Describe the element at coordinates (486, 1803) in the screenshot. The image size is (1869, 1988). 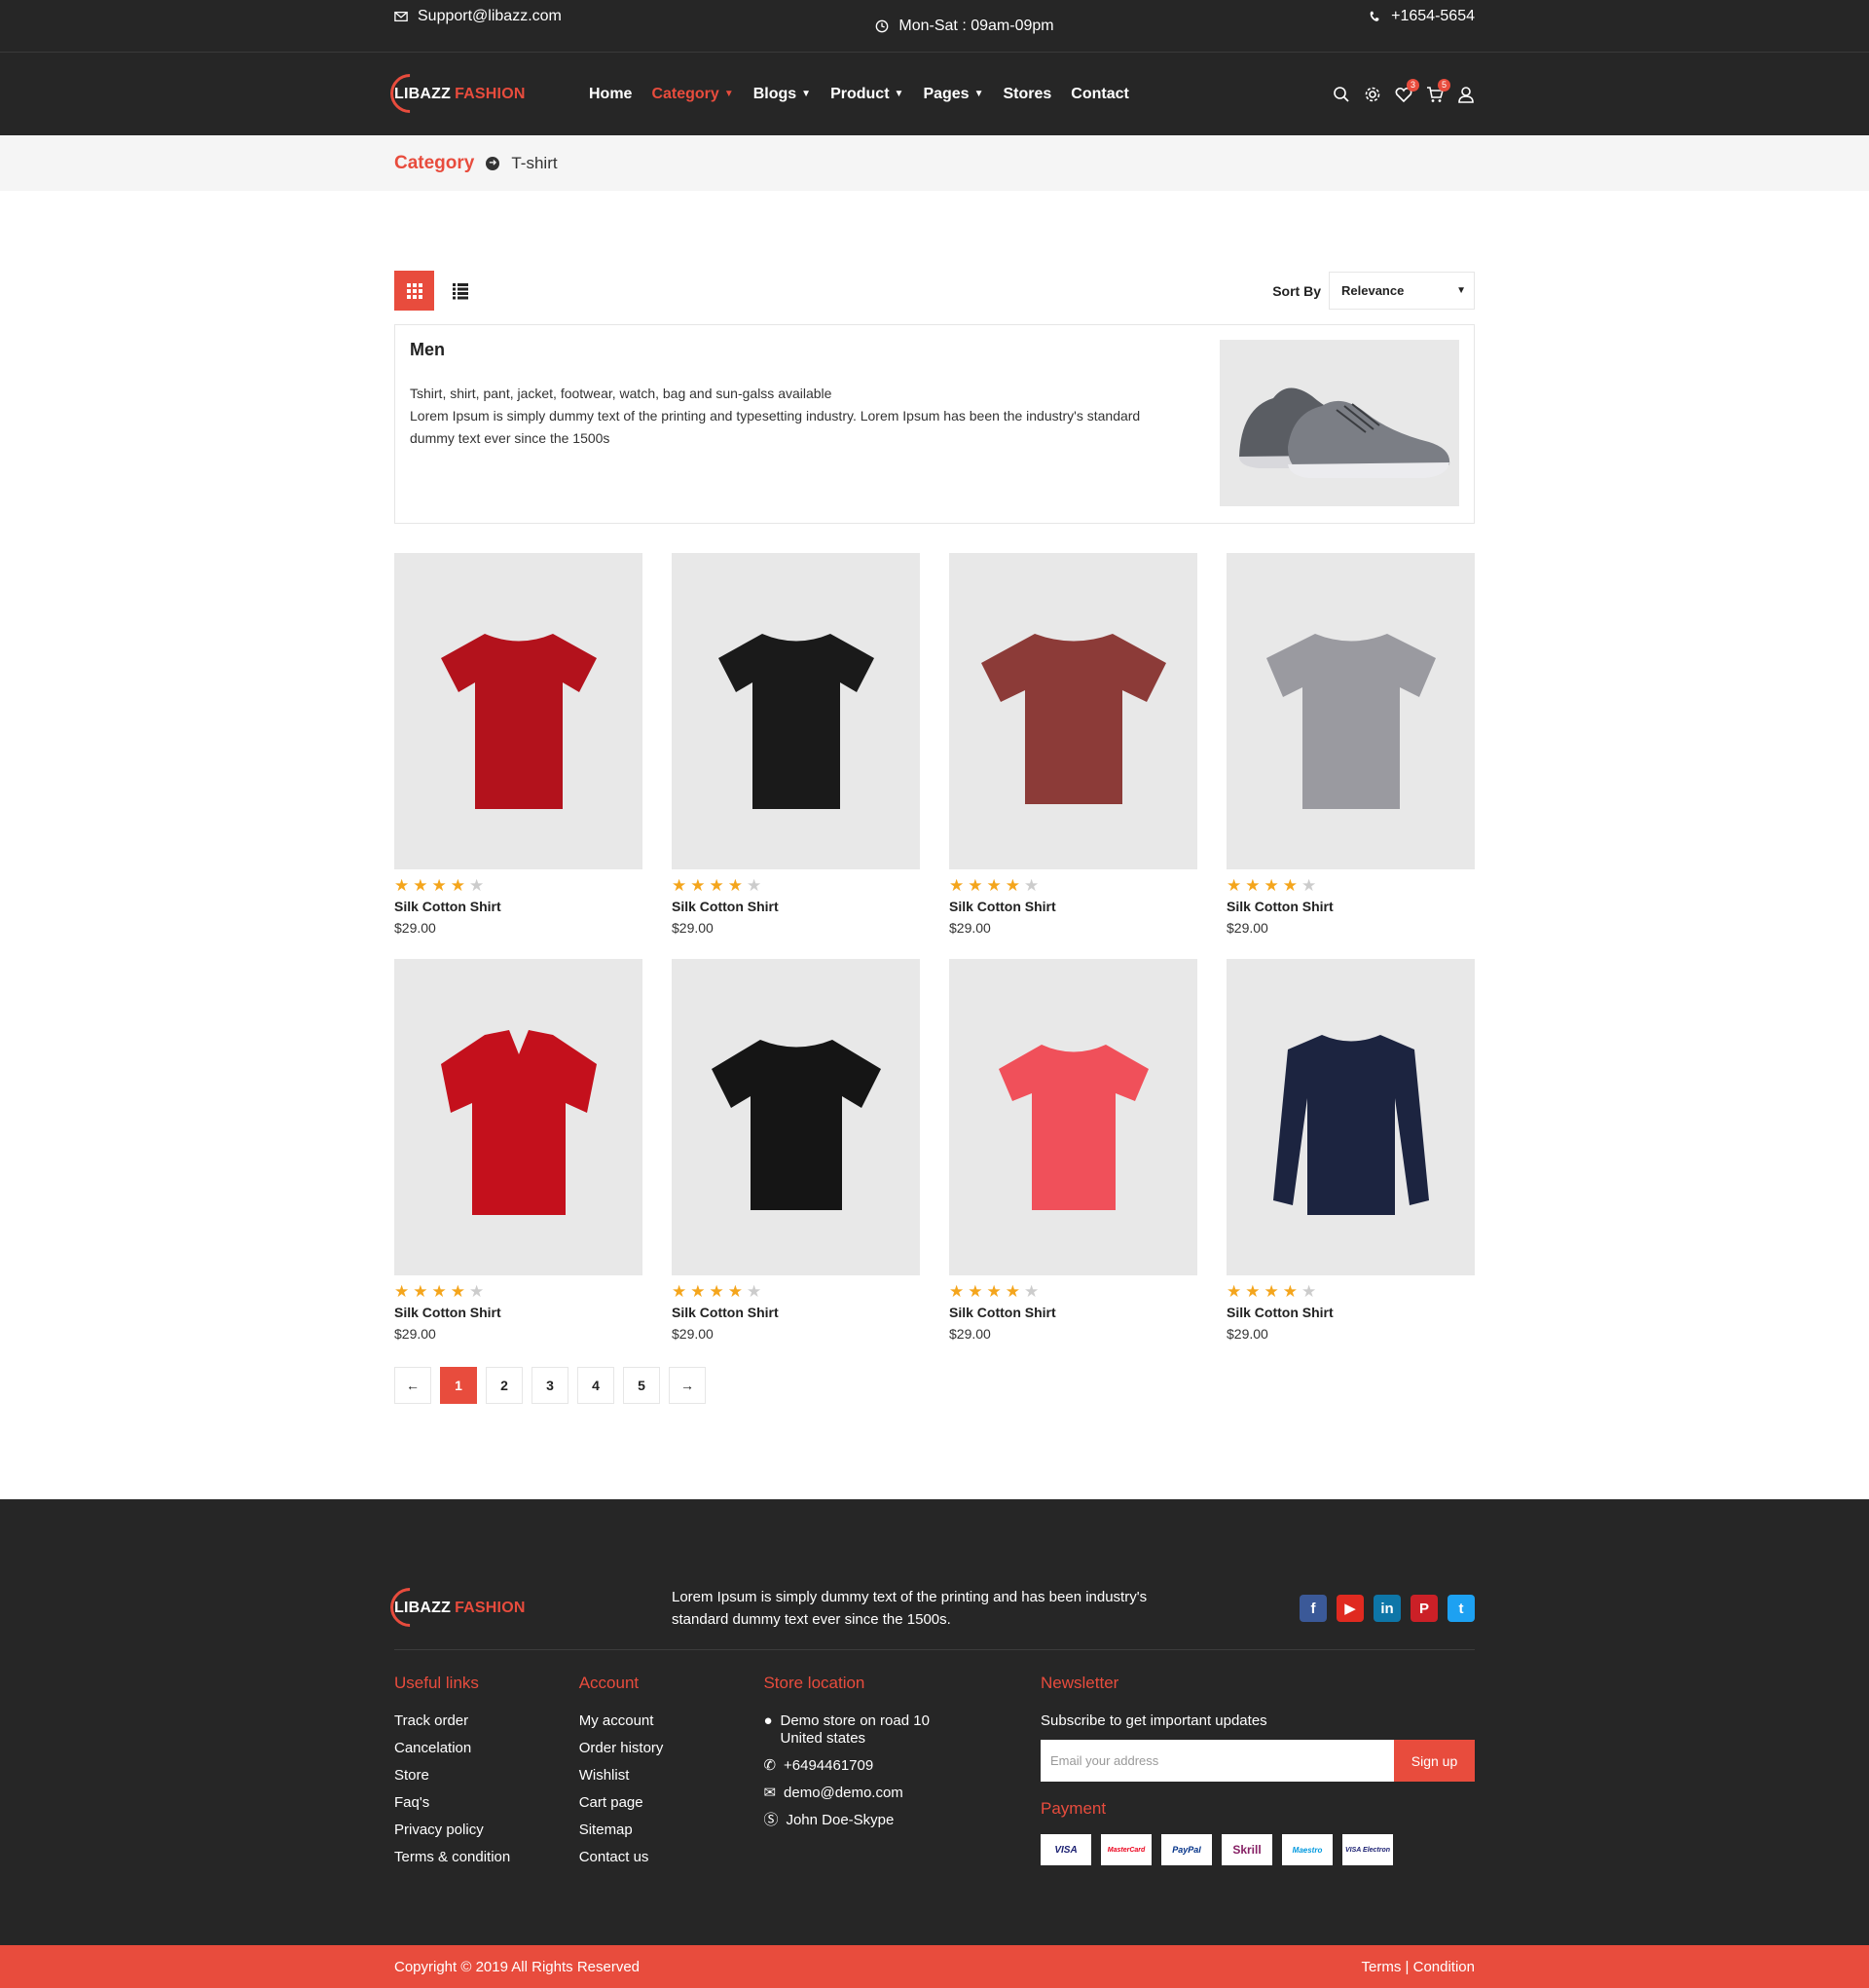
I see `footer-link: Faq's` at that location.